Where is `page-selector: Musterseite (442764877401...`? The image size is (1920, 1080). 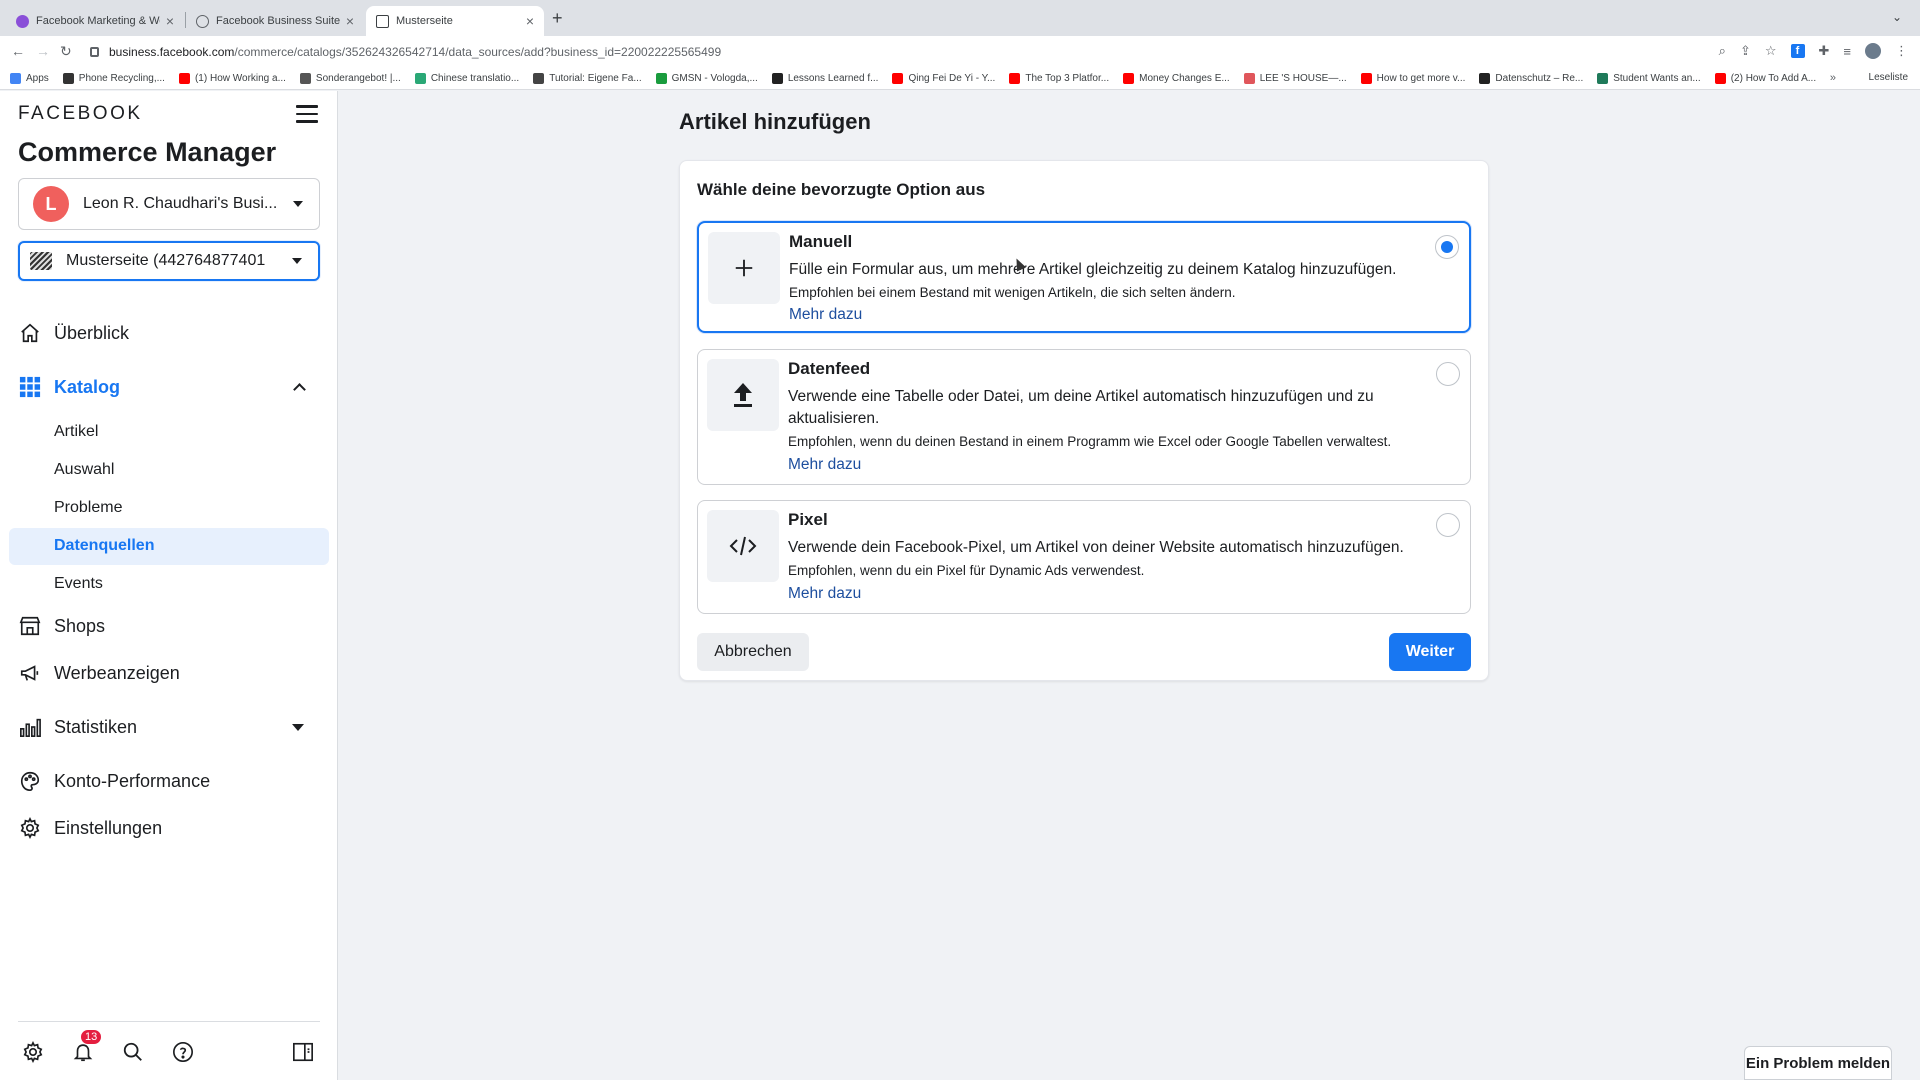 page-selector: Musterseite (442764877401... is located at coordinates (169, 261).